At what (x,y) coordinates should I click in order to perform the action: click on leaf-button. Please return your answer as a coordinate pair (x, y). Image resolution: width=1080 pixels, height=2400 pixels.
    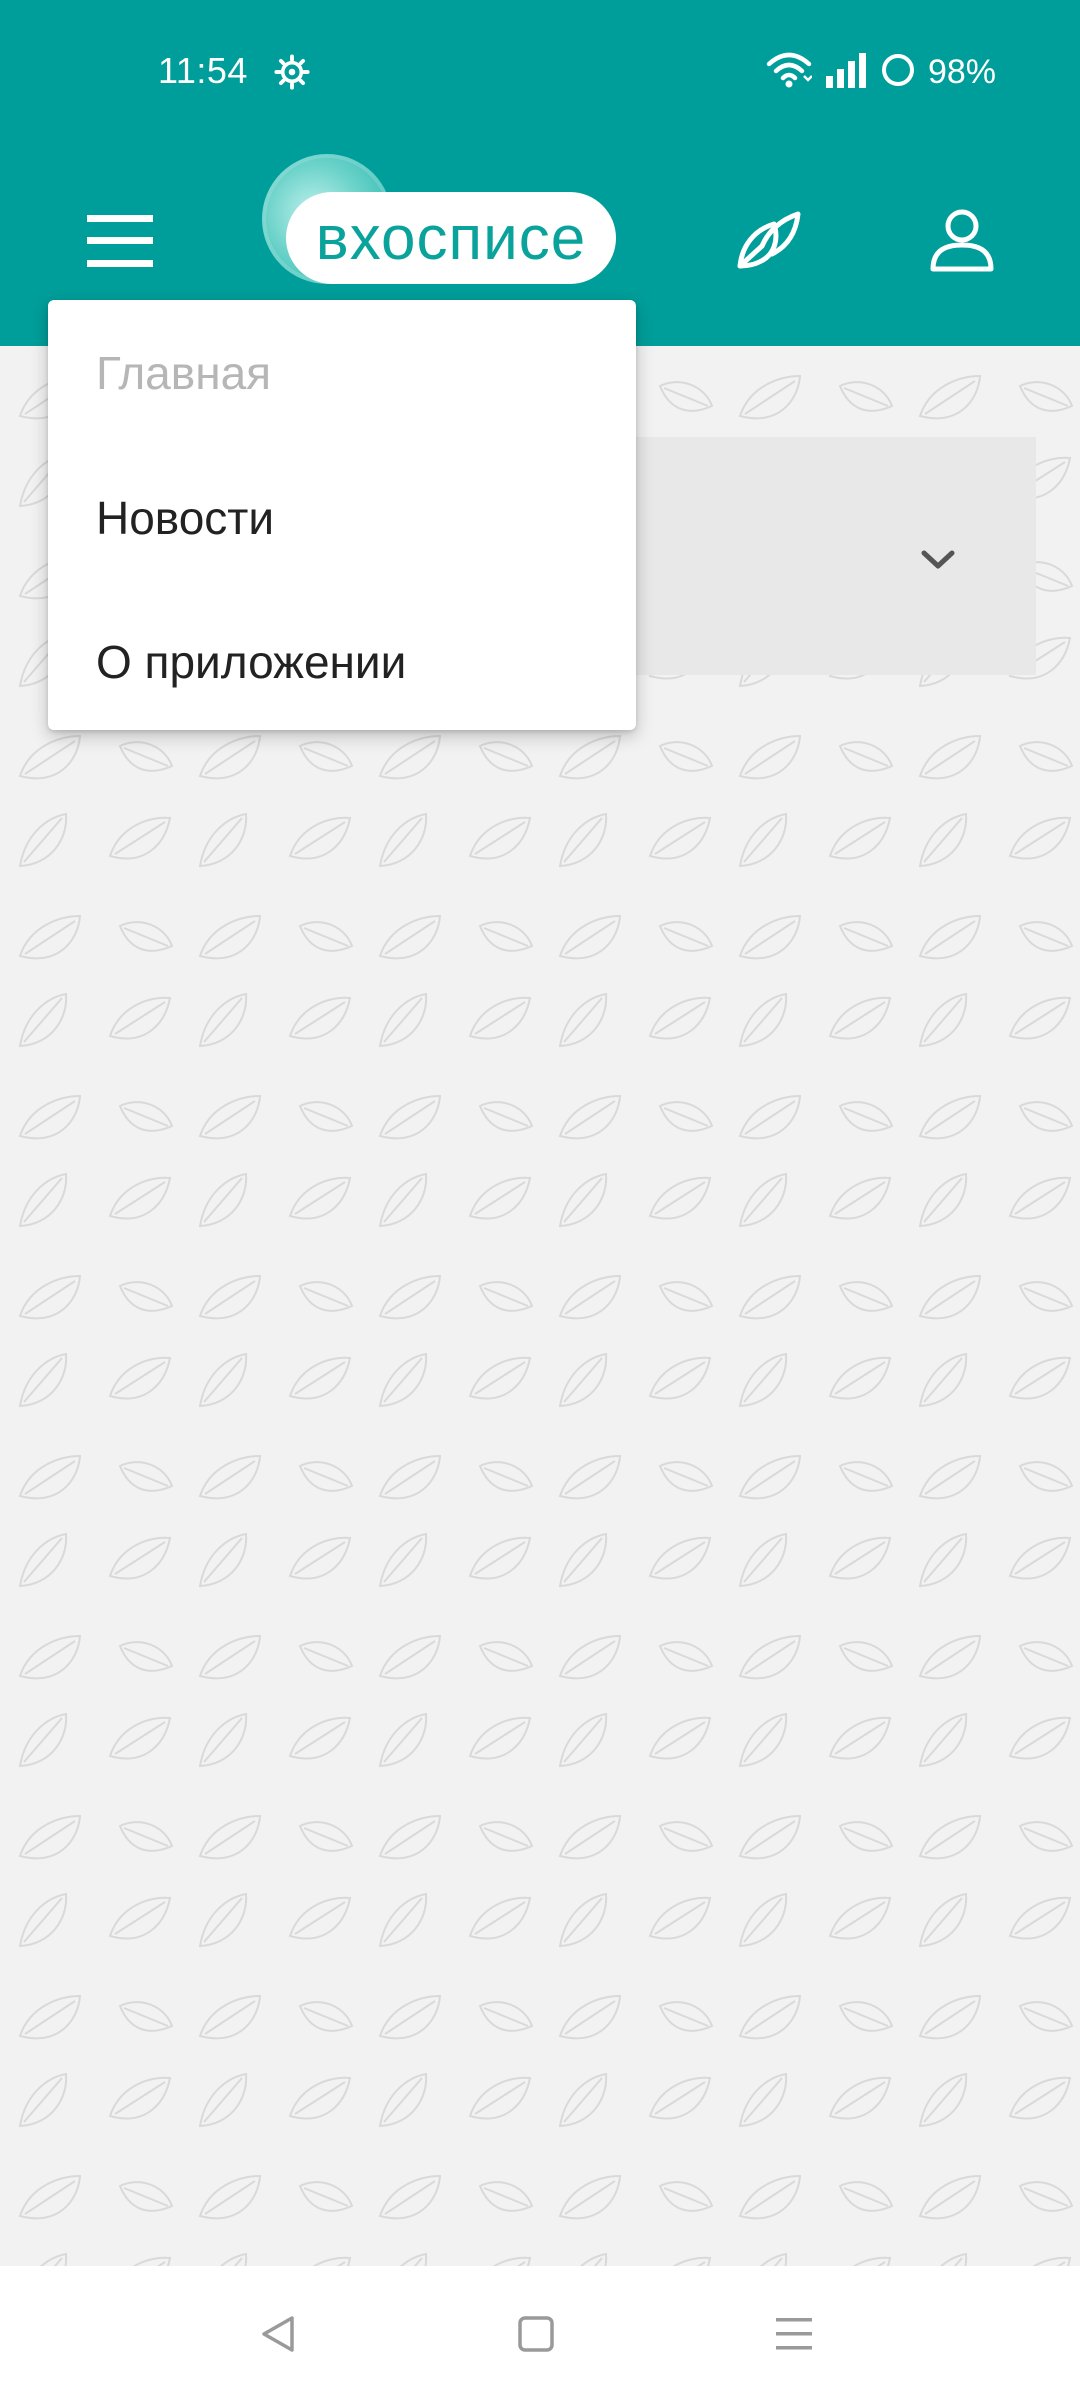
    Looking at the image, I should click on (768, 244).